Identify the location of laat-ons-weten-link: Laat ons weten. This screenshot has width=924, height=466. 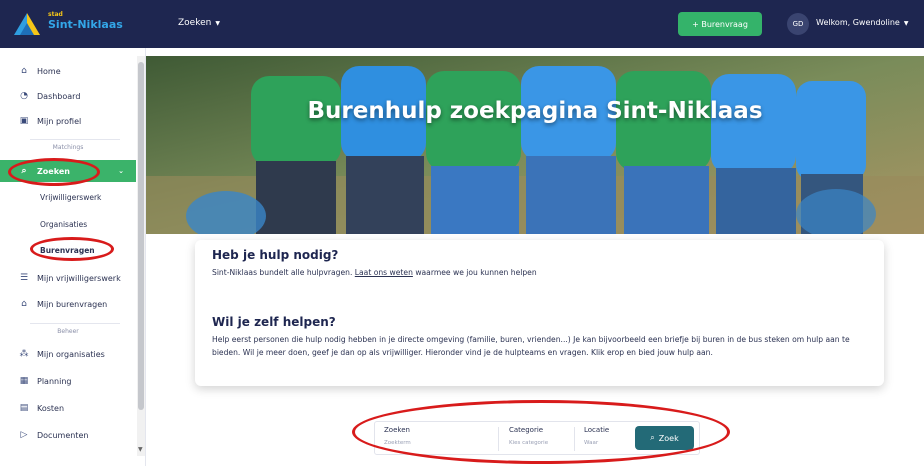
(384, 272).